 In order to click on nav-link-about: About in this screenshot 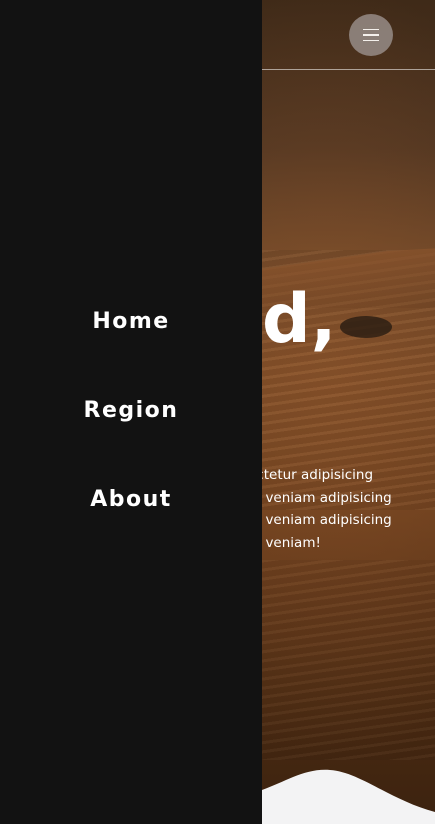, I will do `click(131, 499)`.